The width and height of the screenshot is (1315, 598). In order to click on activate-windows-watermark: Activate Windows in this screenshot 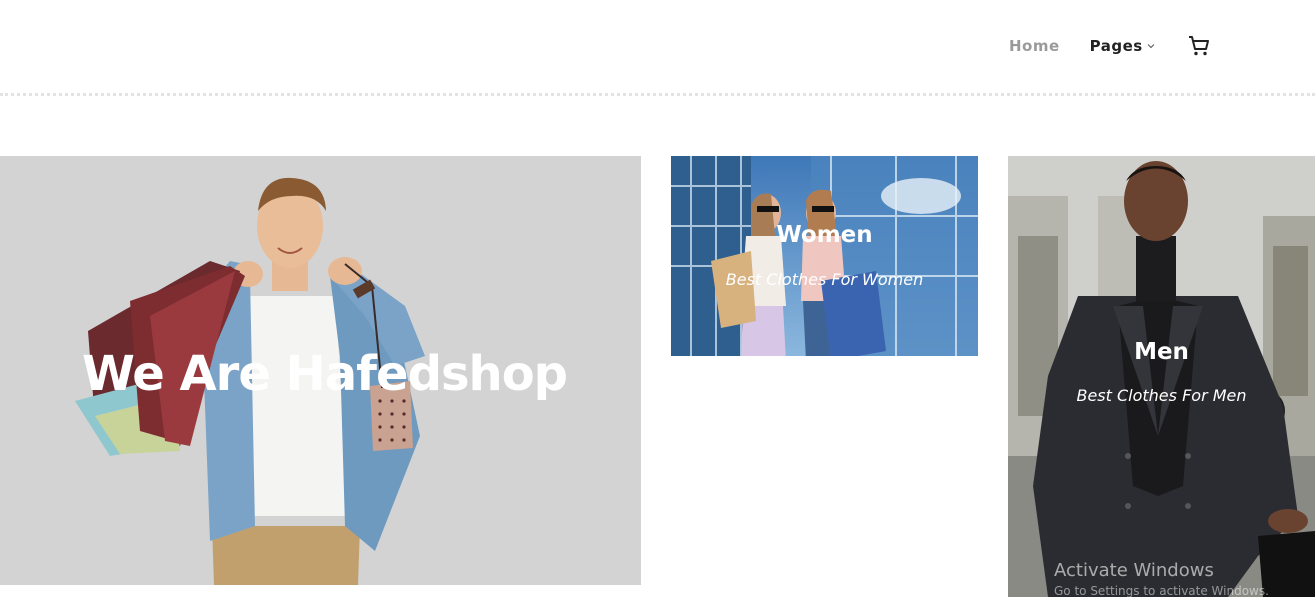, I will do `click(1134, 570)`.